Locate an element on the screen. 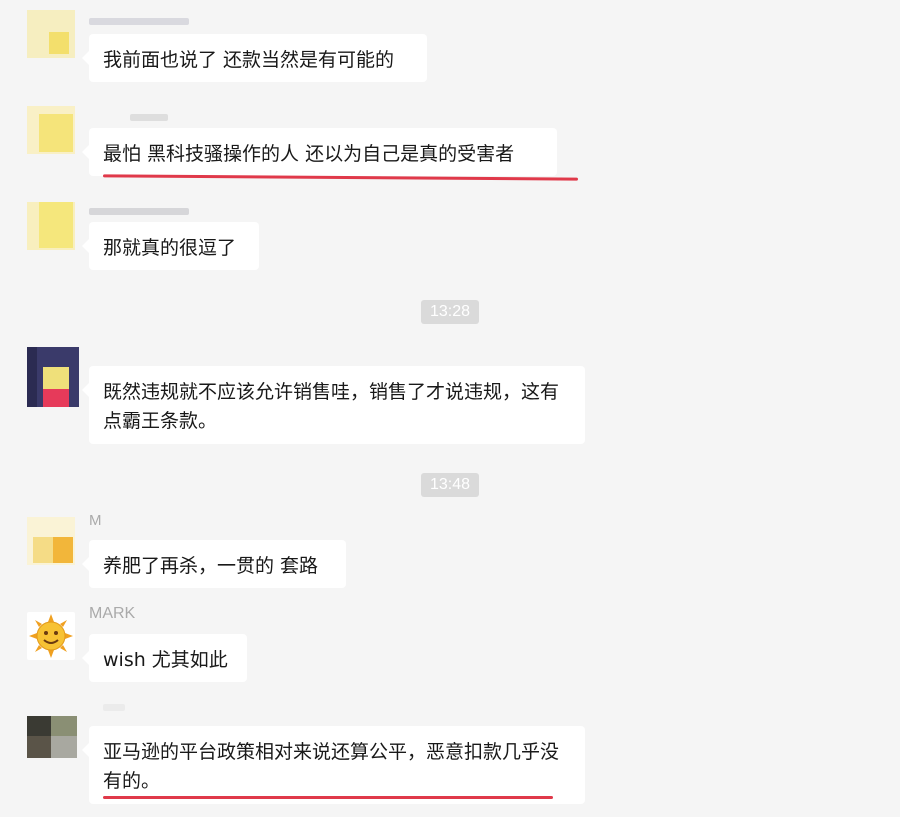  message-bubble: 养肥了再杀，一贯的 套路 is located at coordinates (214, 564).